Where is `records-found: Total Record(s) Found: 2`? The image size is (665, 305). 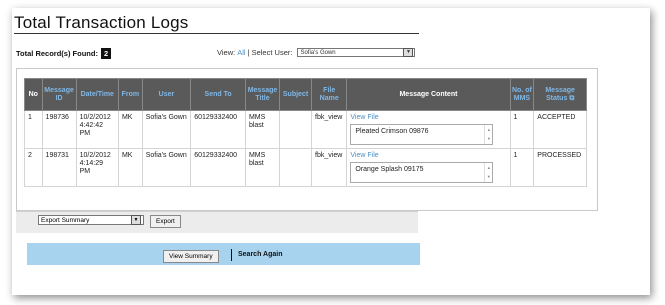
records-found: Total Record(s) Found: 2 is located at coordinates (64, 53).